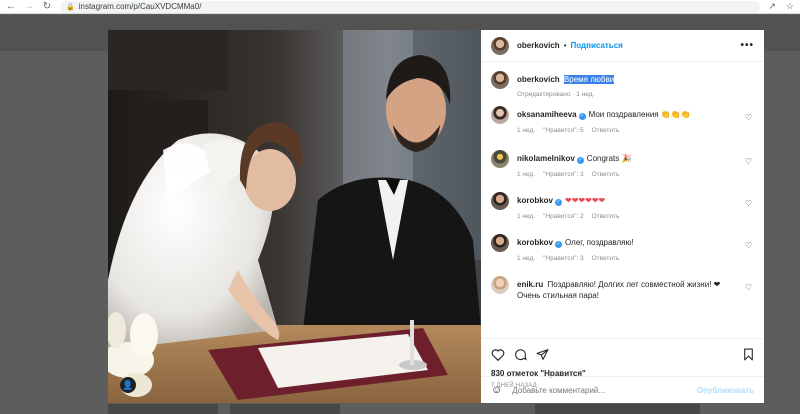  I want to click on browser-toolbar: ← → ↻ 🔒 instagram.com/p/CauXVDCMMa0/ ↗ ☆, so click(400, 7).